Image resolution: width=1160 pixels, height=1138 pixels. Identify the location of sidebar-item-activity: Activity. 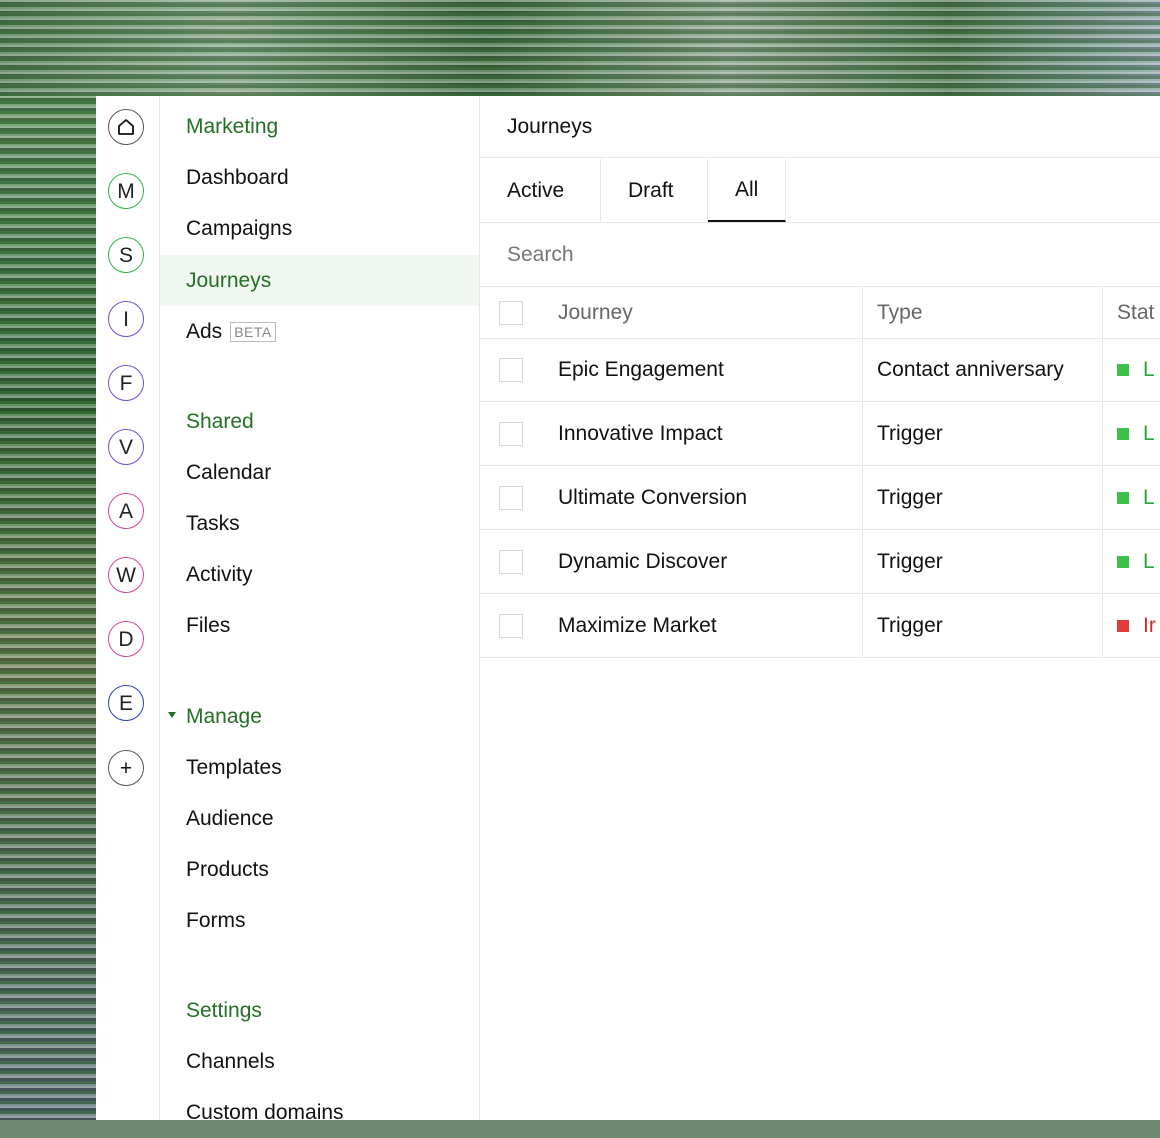
(319, 574).